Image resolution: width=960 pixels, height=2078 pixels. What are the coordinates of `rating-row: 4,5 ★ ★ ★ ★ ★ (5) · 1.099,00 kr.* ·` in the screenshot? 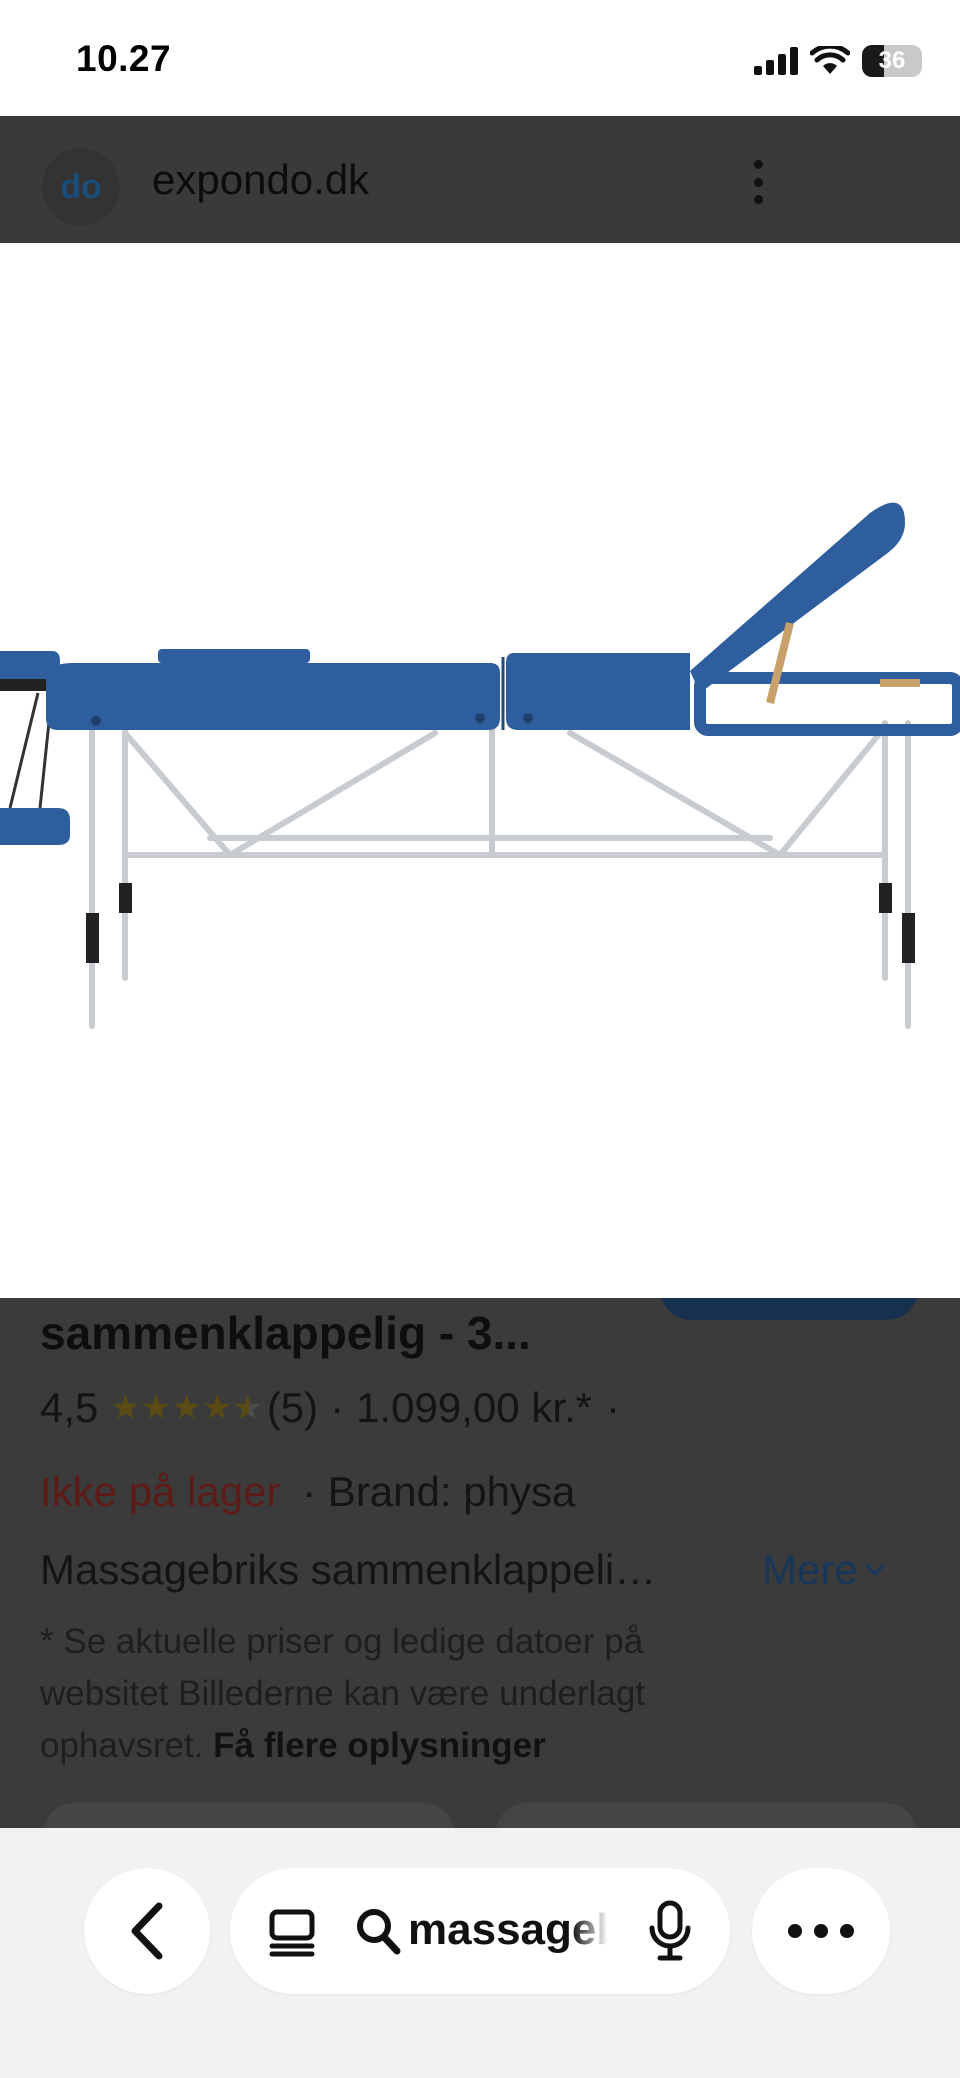 It's located at (330, 1408).